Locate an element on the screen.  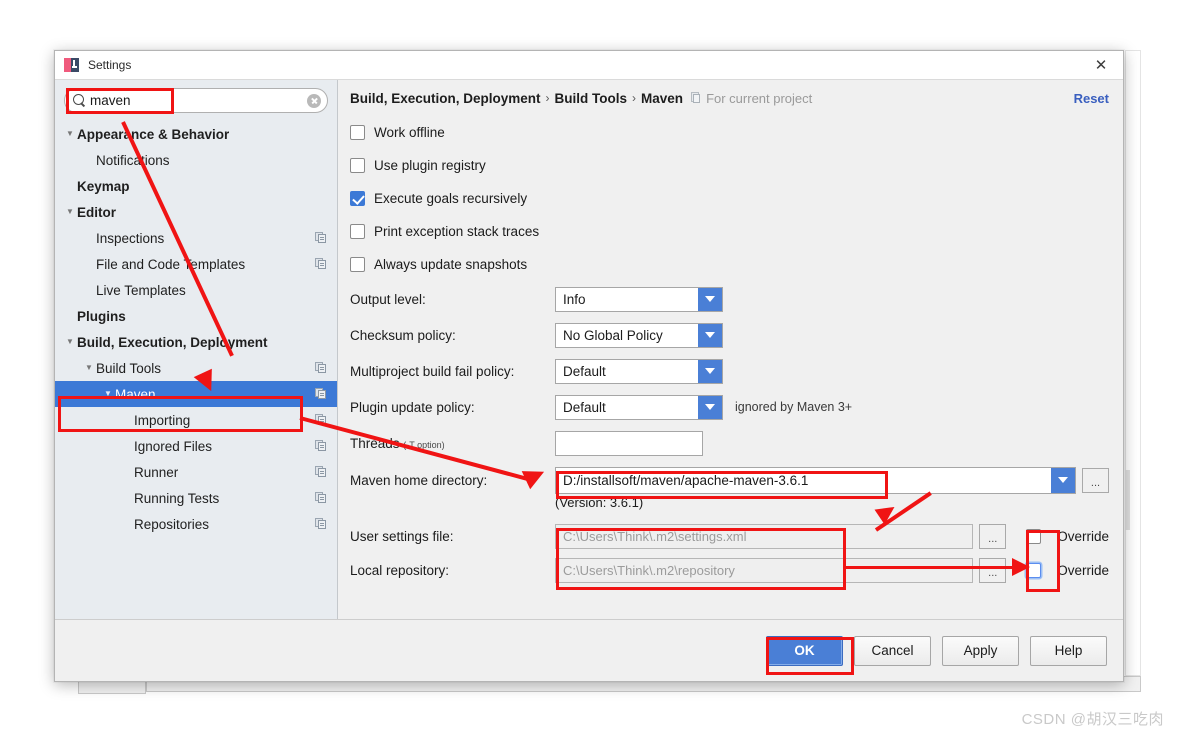
clear-icon is located at coordinates (314, 100).